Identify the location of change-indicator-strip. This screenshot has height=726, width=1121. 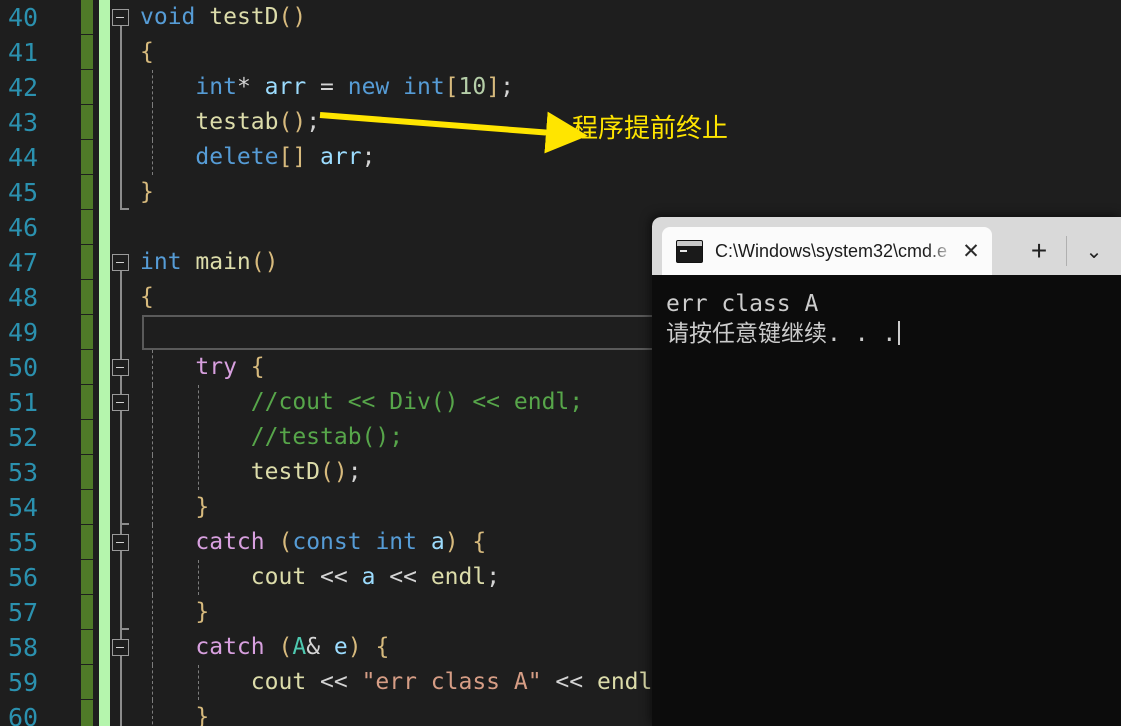
(87, 363).